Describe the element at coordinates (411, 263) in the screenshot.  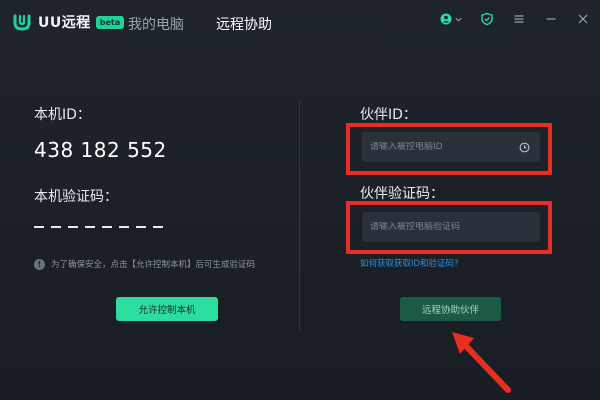
I see `help-link: 如何获取获取ID和验证码？` at that location.